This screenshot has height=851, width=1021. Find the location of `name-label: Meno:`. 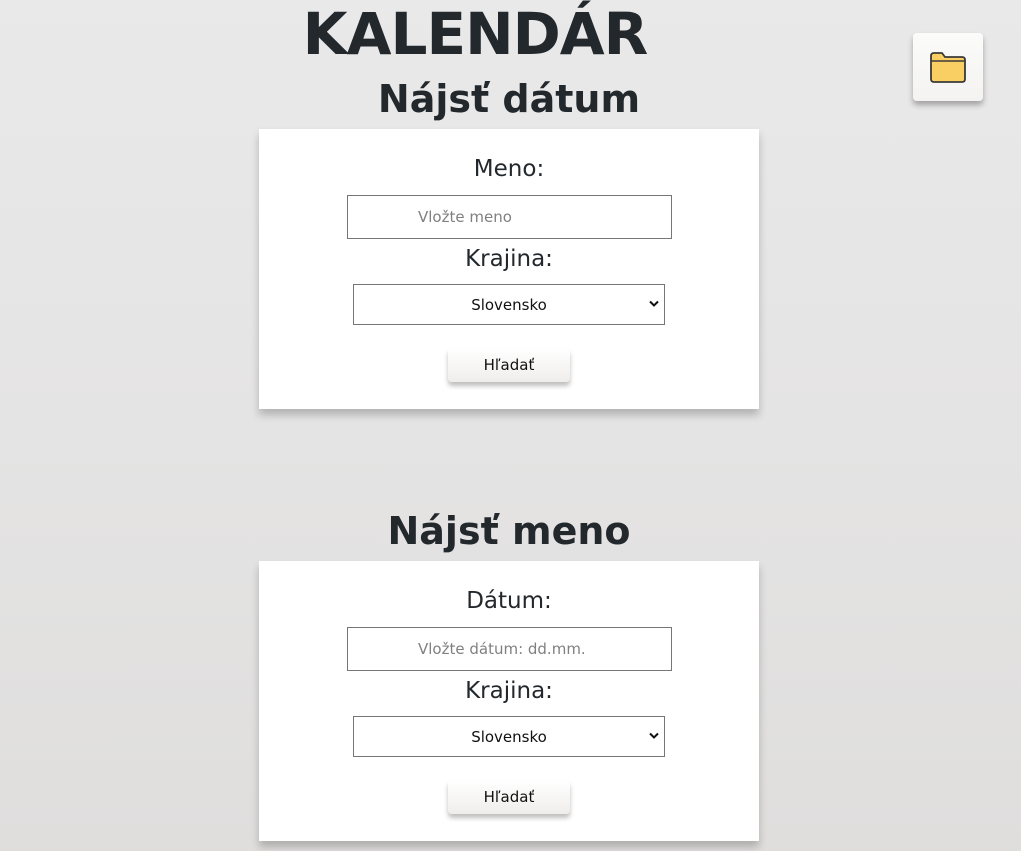

name-label: Meno: is located at coordinates (509, 169).